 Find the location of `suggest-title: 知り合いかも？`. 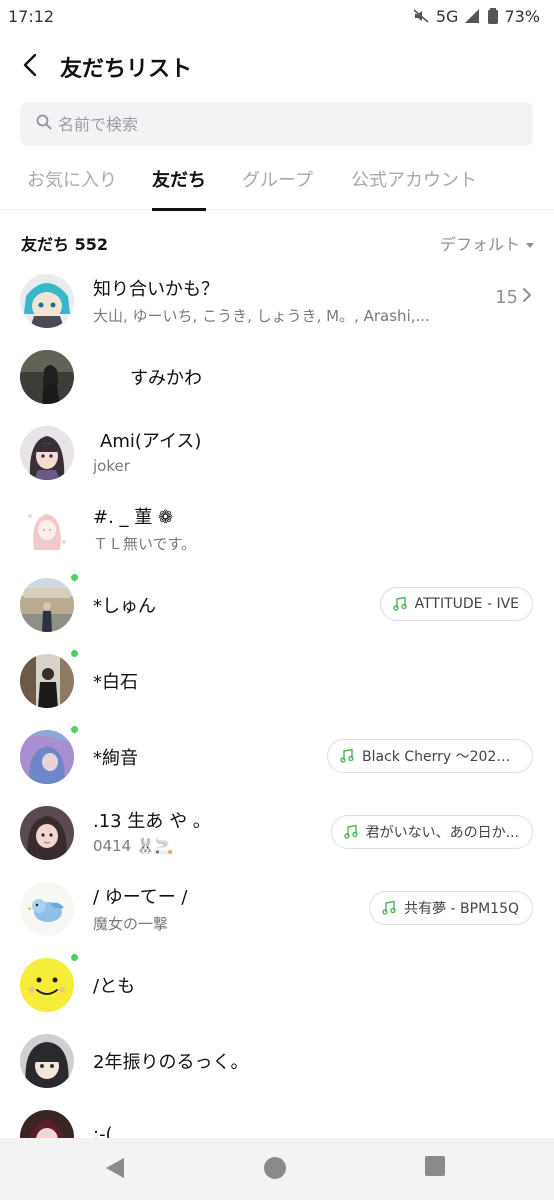

suggest-title: 知り合いかも？ is located at coordinates (156, 289).